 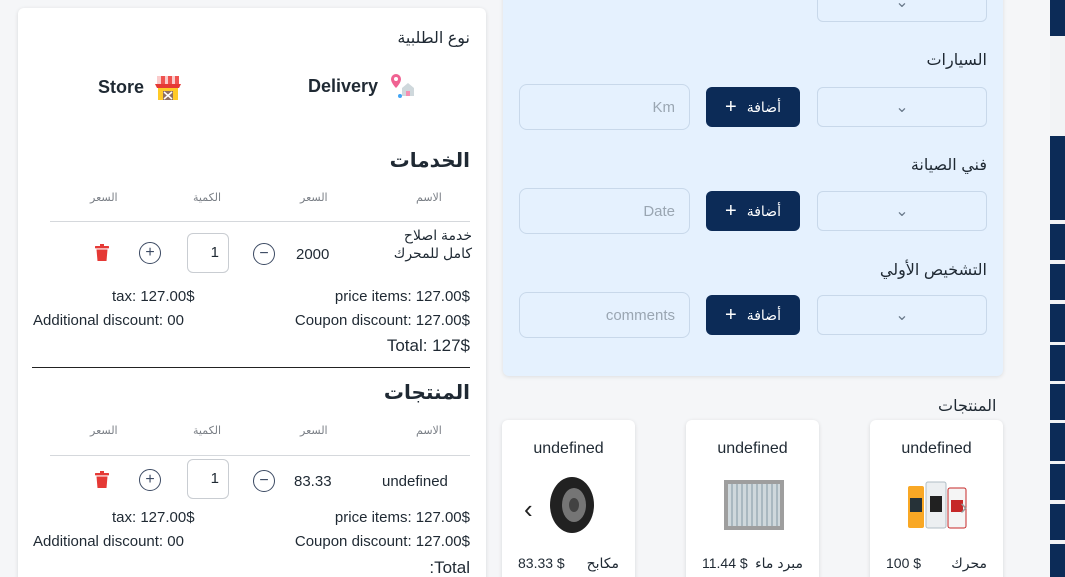 I want to click on services-header-divider, so click(x=260, y=221).